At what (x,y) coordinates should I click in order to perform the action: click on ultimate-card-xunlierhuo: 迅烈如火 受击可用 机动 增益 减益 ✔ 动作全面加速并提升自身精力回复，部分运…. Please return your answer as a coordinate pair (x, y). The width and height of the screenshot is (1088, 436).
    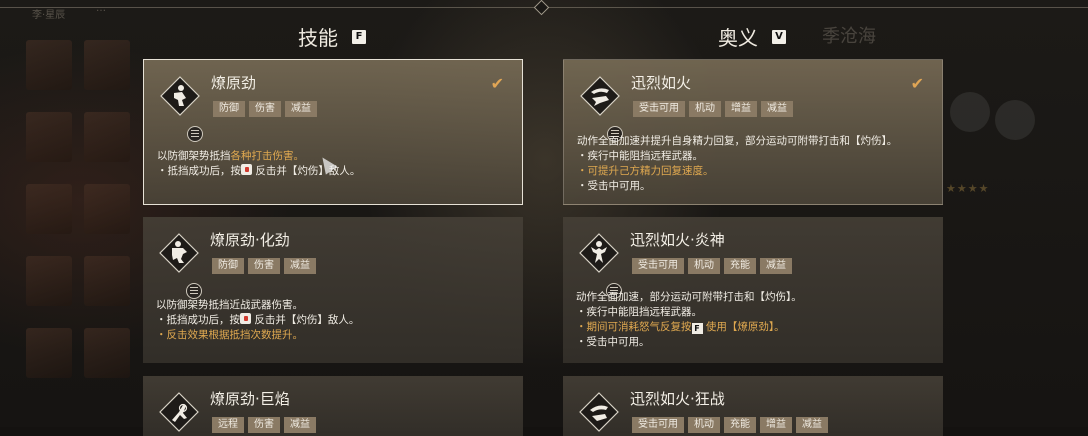
    Looking at the image, I should click on (753, 132).